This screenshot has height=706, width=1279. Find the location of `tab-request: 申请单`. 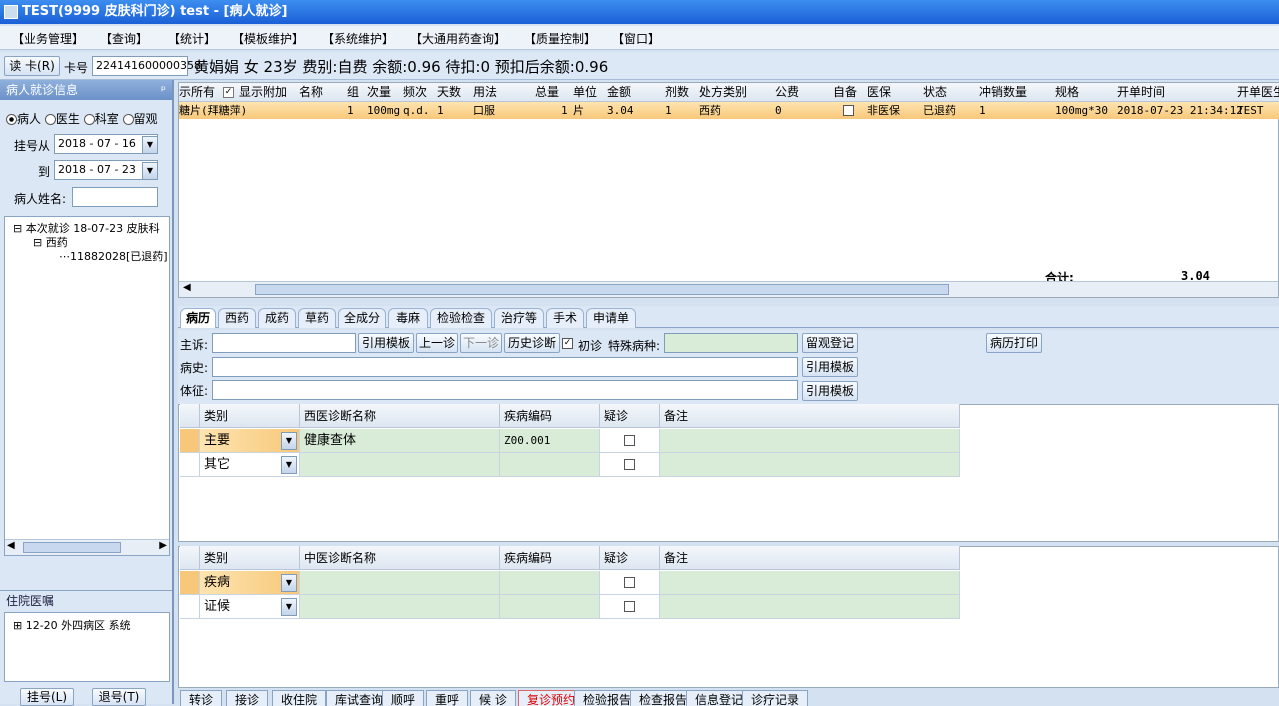

tab-request: 申请单 is located at coordinates (611, 318).